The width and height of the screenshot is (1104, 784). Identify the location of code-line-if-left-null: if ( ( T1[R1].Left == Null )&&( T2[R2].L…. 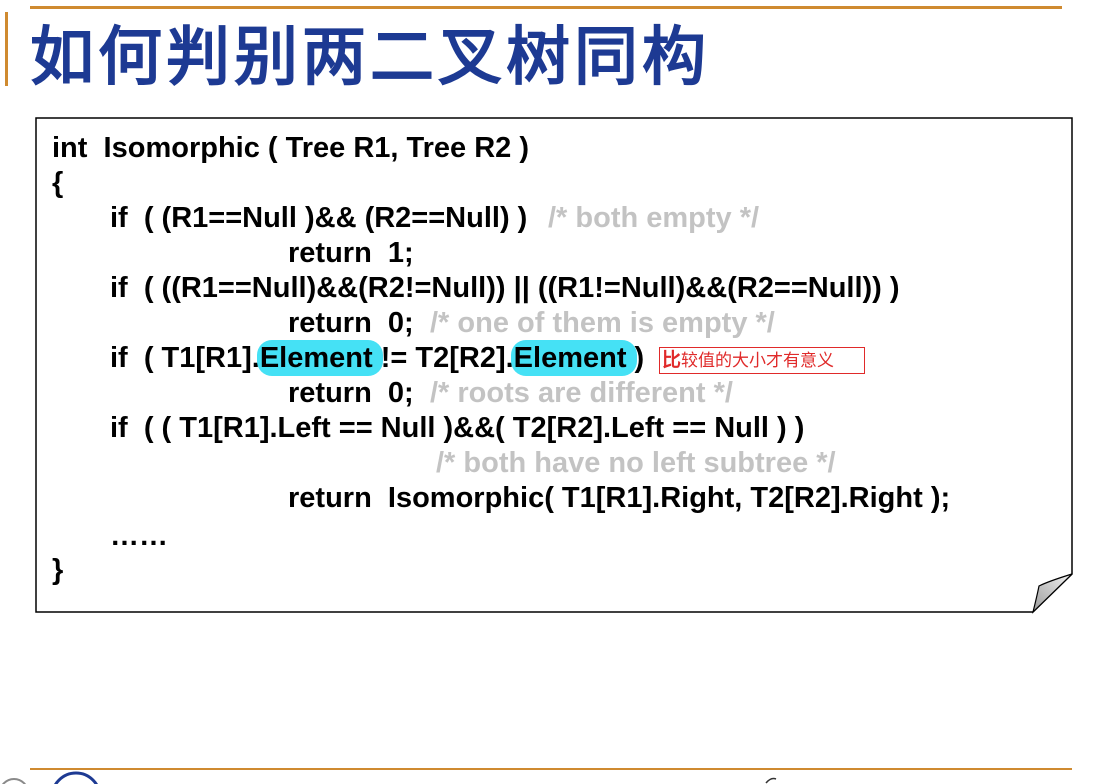
(457, 428).